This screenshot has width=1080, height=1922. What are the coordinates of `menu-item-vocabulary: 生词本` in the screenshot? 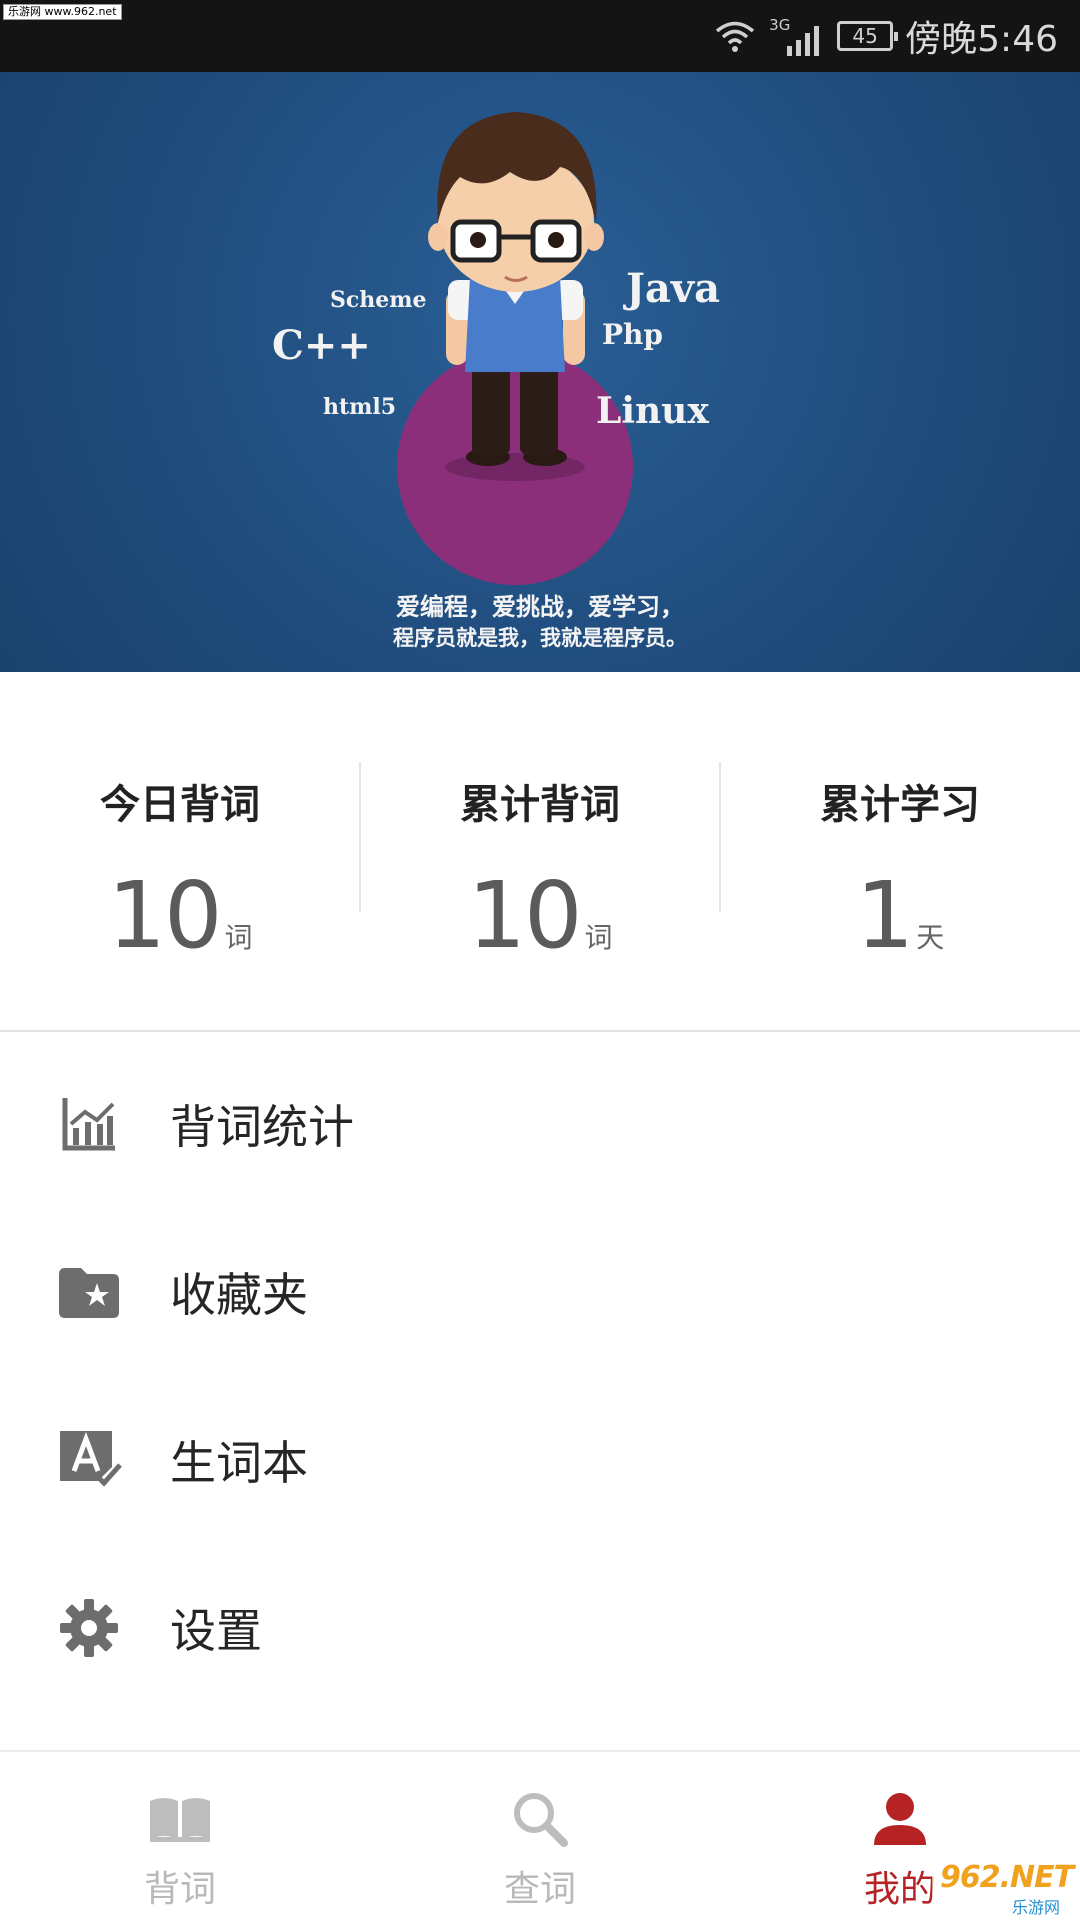 It's located at (540, 1460).